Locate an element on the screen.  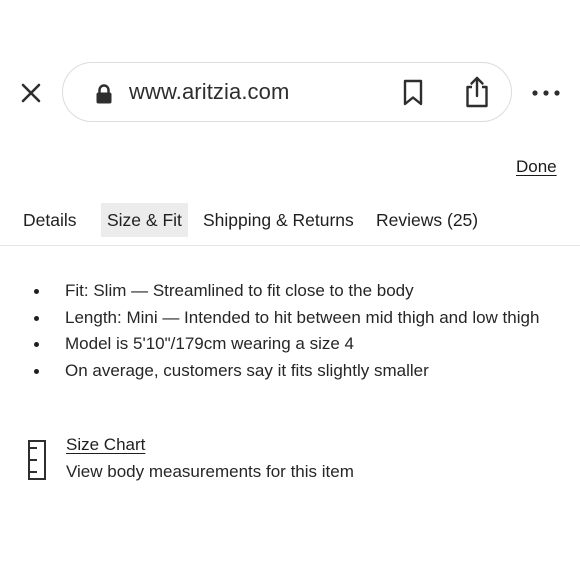
fit-item-text: Model is 5'10"/179cm wearing a size 4 is located at coordinates (209, 343).